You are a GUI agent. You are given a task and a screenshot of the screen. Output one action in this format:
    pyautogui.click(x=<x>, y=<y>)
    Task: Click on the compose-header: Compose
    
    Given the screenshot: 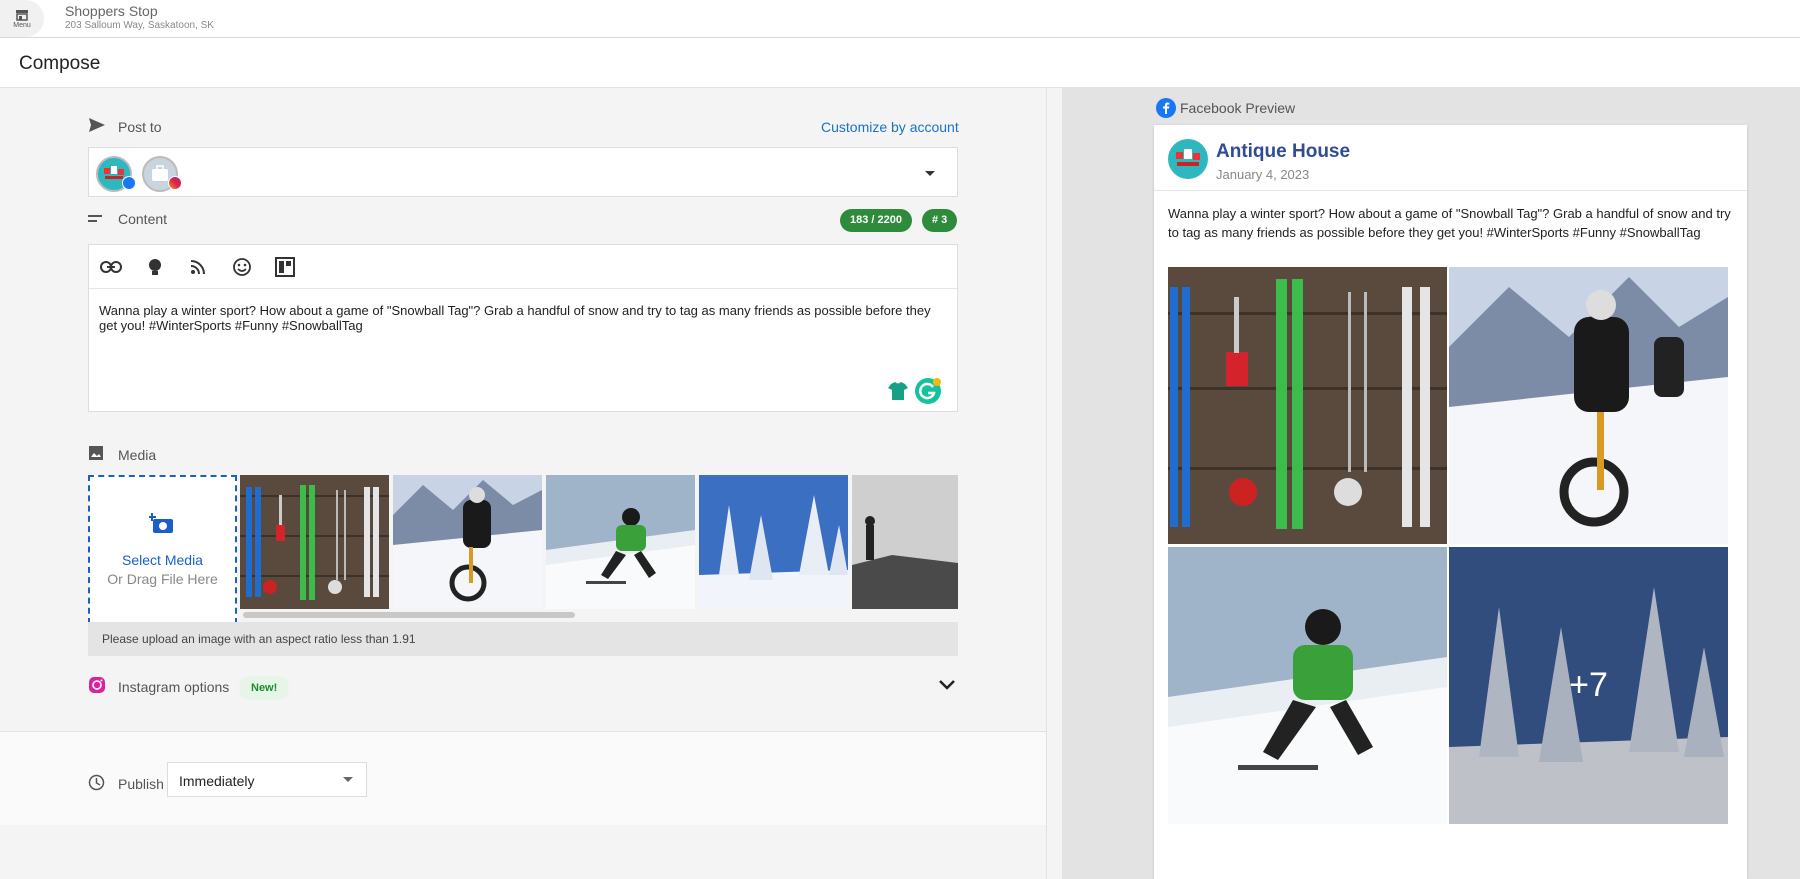 What is the action you would take?
    pyautogui.click(x=900, y=63)
    